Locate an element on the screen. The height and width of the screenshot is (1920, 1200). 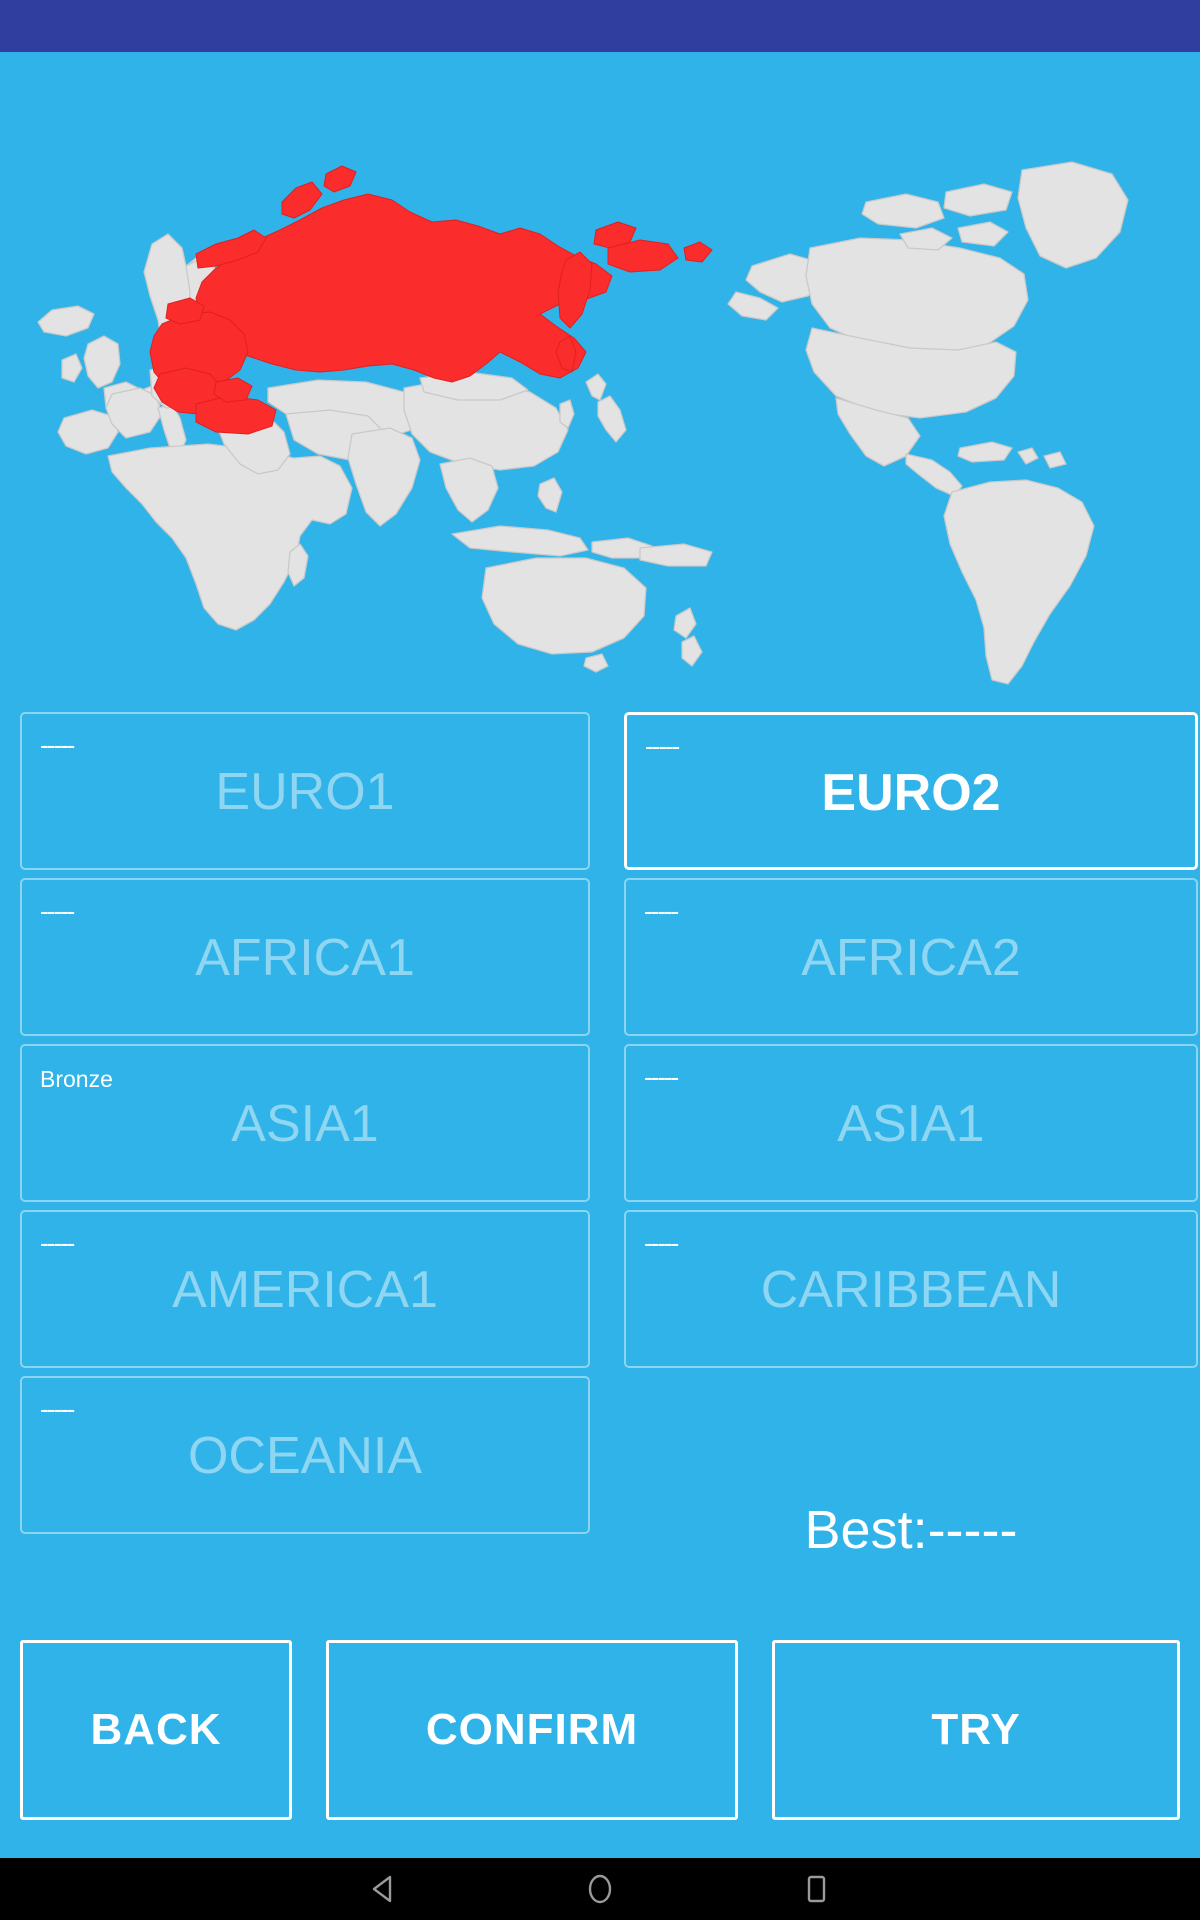
region-label: CARIBBEAN is located at coordinates (911, 1290).